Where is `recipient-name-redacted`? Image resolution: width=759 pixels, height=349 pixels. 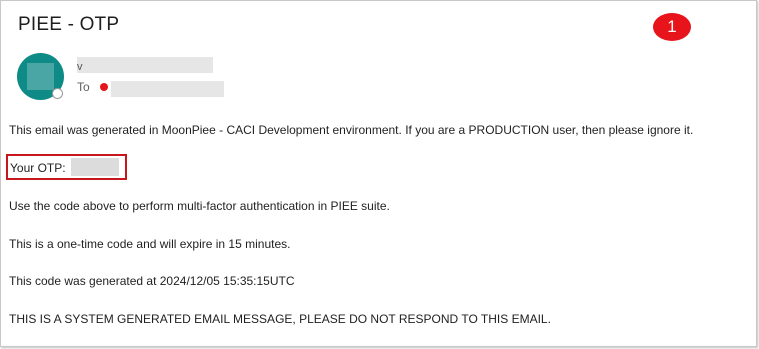 recipient-name-redacted is located at coordinates (167, 89).